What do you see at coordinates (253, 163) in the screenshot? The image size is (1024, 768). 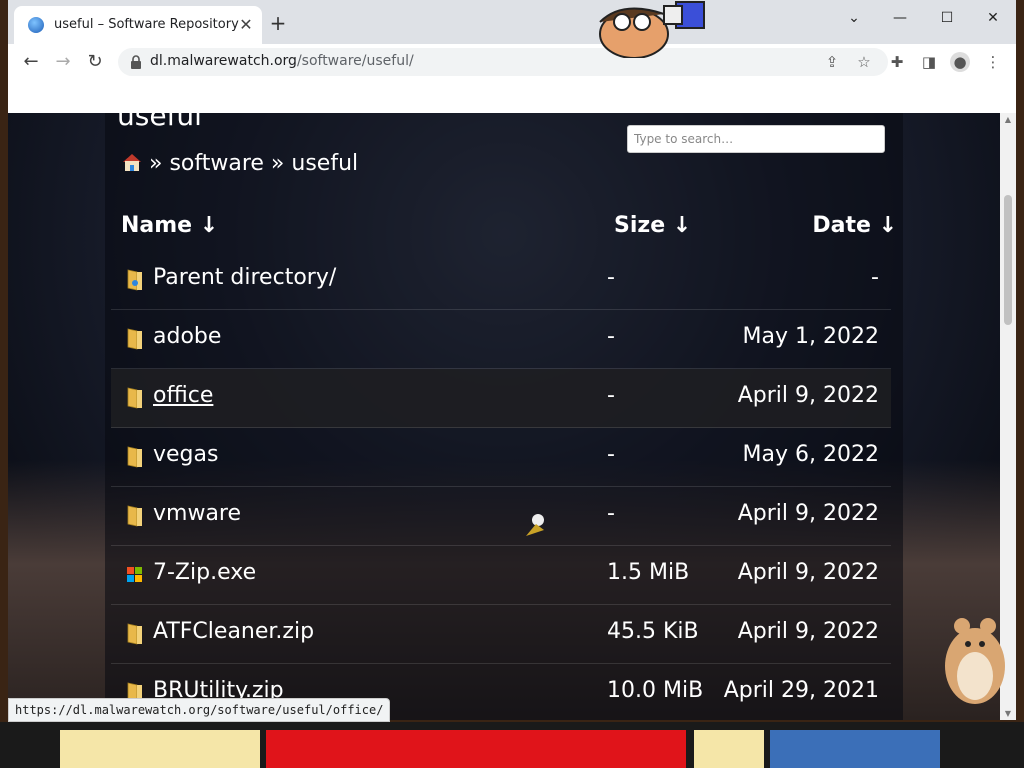 I see `breadcrumb-path: » software » useful` at bounding box center [253, 163].